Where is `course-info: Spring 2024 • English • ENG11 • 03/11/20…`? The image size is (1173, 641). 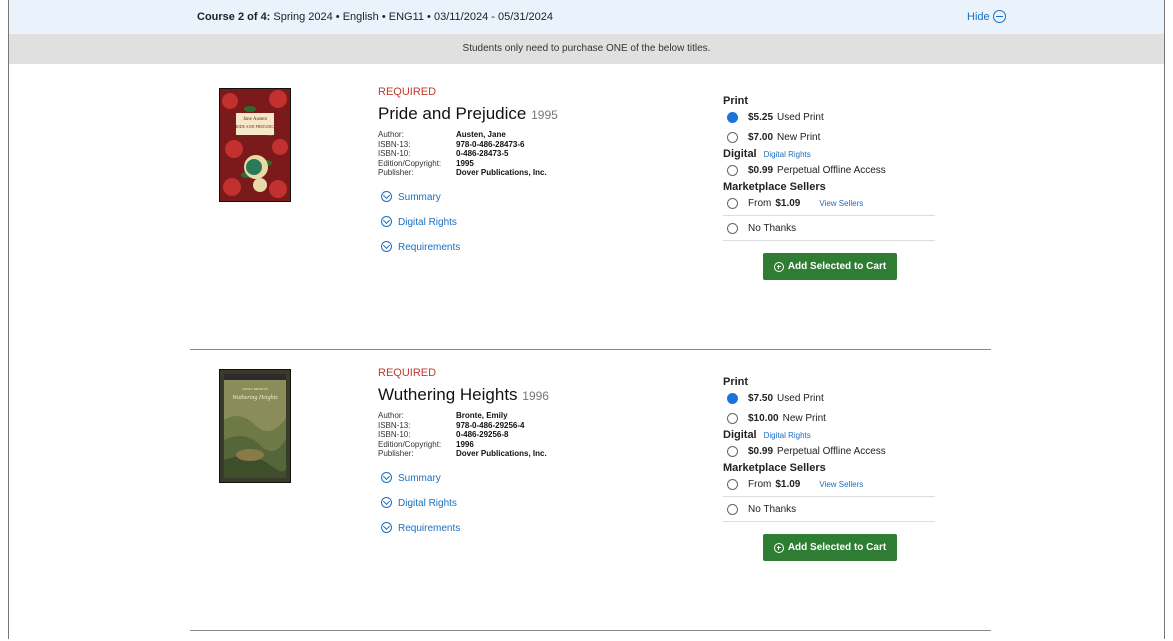
course-info: Spring 2024 • English • ENG11 • 03/11/20… is located at coordinates (412, 17).